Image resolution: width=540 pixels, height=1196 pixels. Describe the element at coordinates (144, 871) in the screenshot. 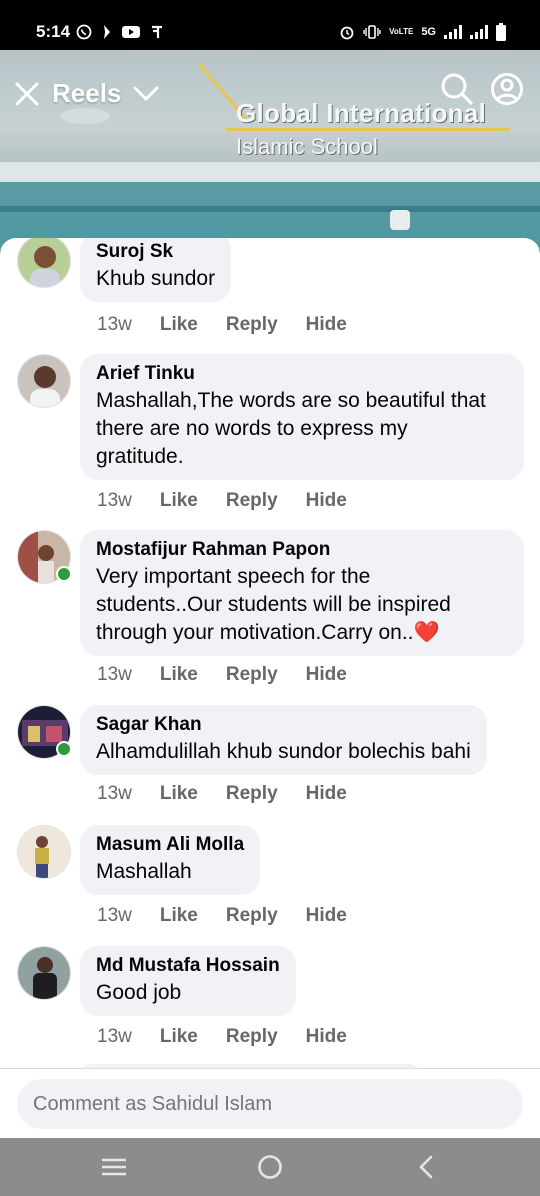

I see `comment-text: Mashallah` at that location.